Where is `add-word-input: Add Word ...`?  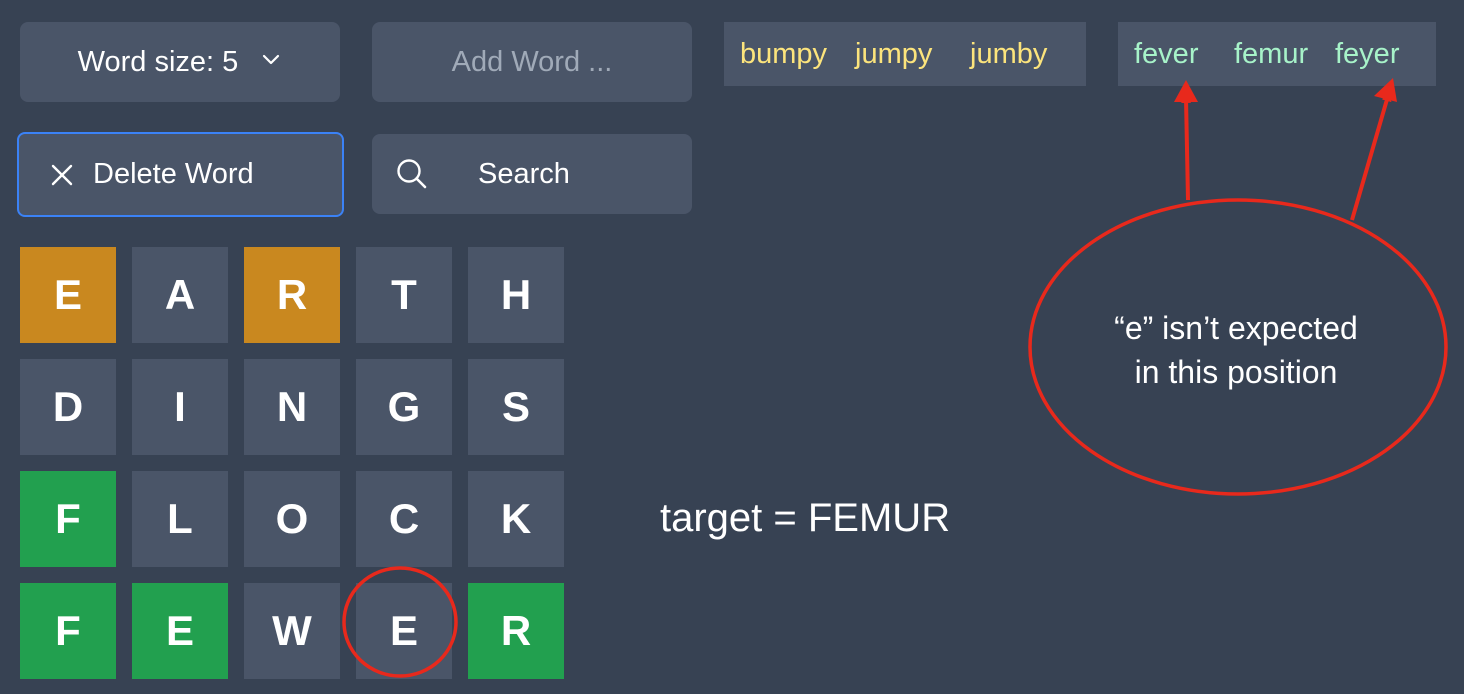 add-word-input: Add Word ... is located at coordinates (532, 62).